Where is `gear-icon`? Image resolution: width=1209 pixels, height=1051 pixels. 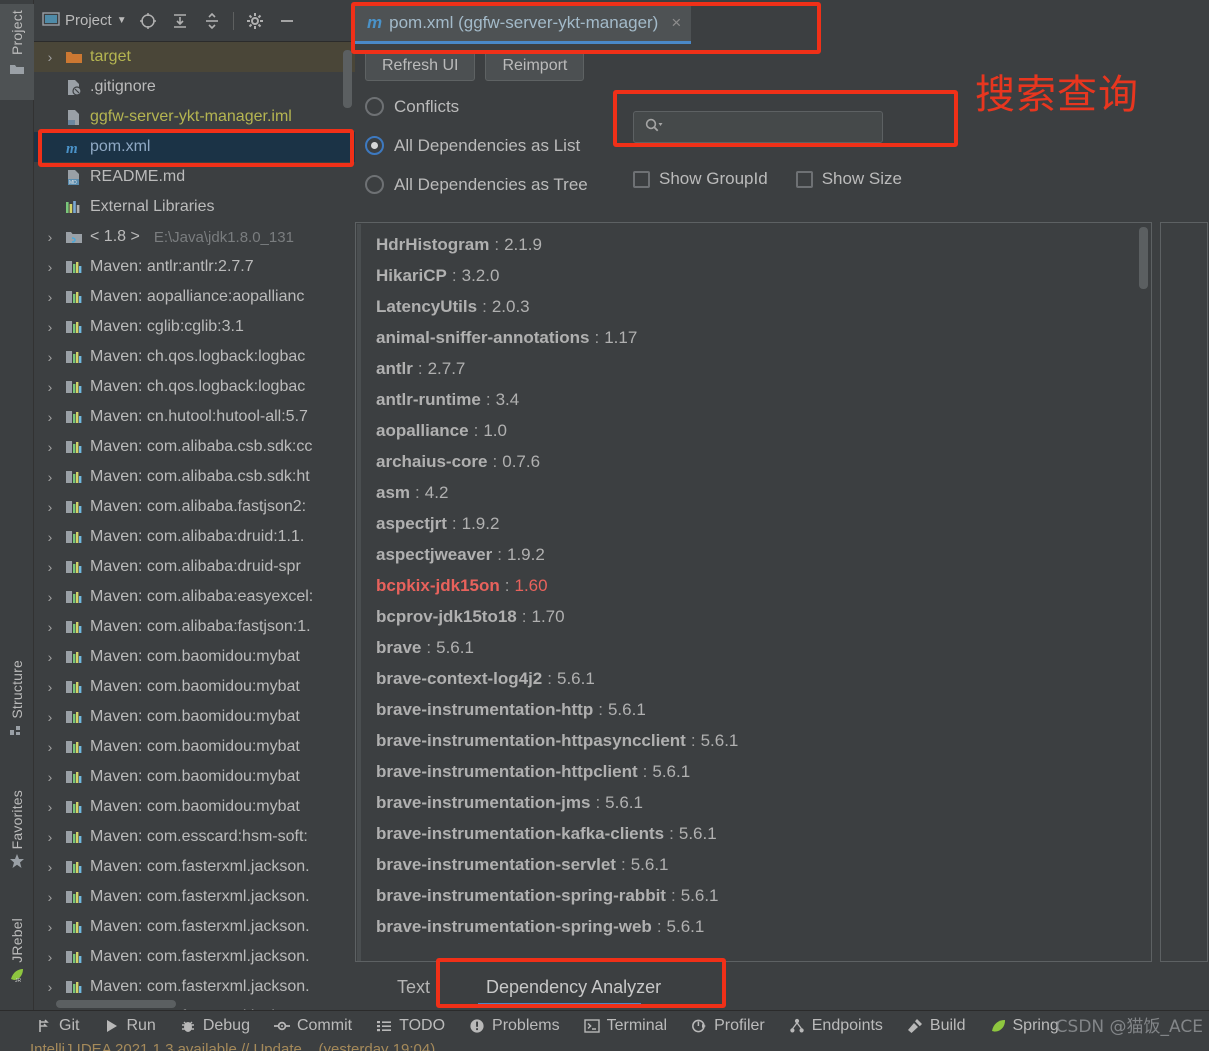
gear-icon is located at coordinates (255, 21).